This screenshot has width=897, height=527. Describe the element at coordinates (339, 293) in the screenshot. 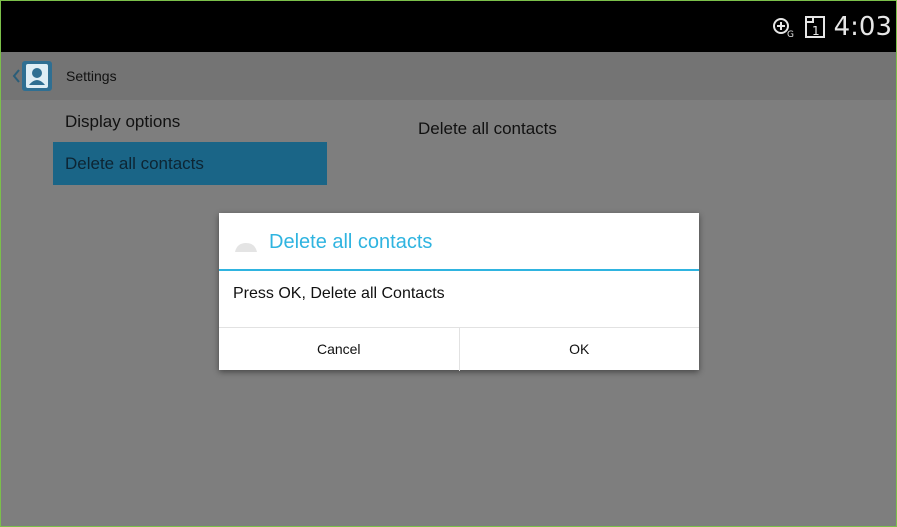

I see `dialog-message: Press OK, Delete all Contacts` at that location.